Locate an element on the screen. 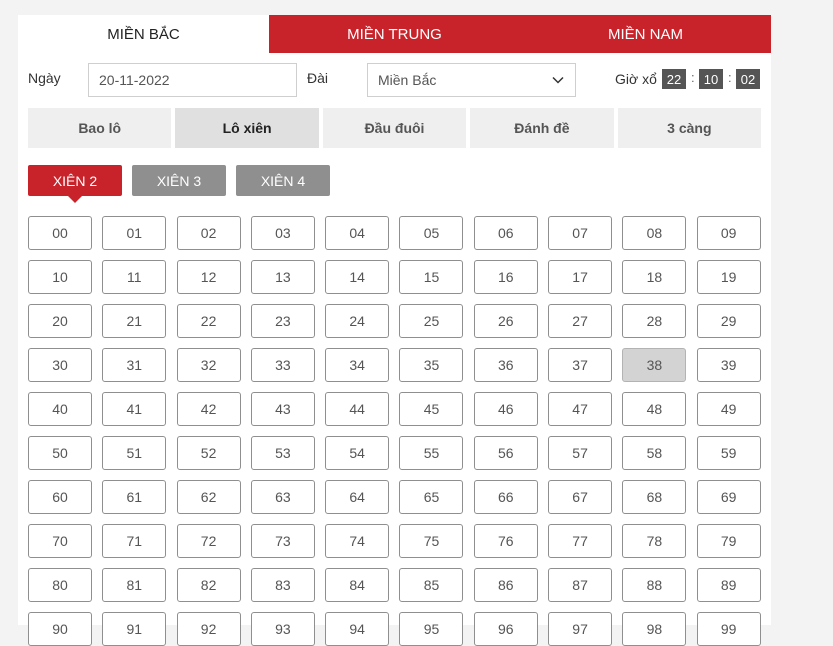 This screenshot has width=833, height=646. number-button-48: 48 is located at coordinates (654, 409).